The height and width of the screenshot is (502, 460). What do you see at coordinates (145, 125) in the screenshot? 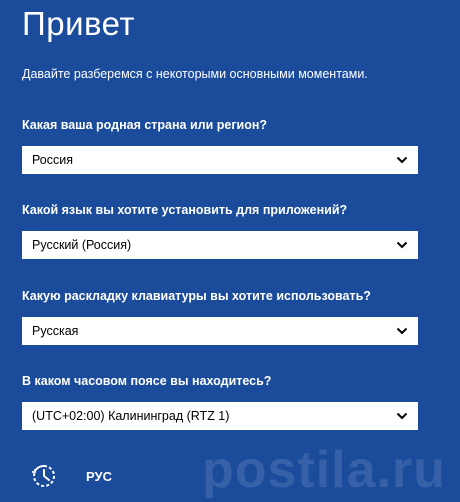
I see `country-region-label: Какая ваша родная страна или регион?` at bounding box center [145, 125].